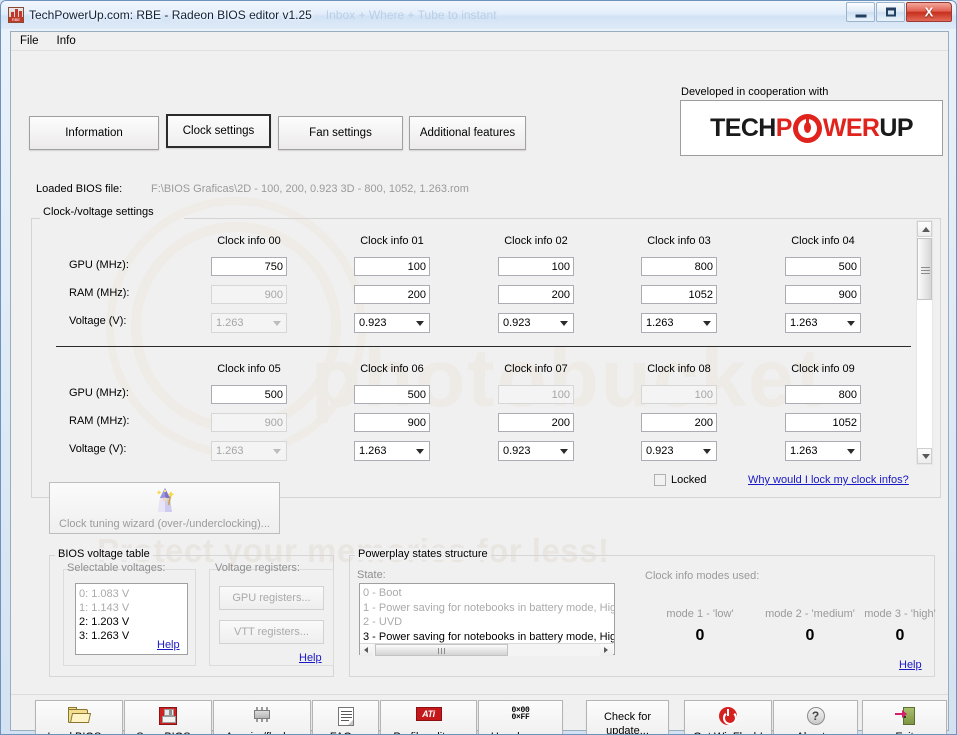  What do you see at coordinates (860, 12) in the screenshot?
I see `minimize-button` at bounding box center [860, 12].